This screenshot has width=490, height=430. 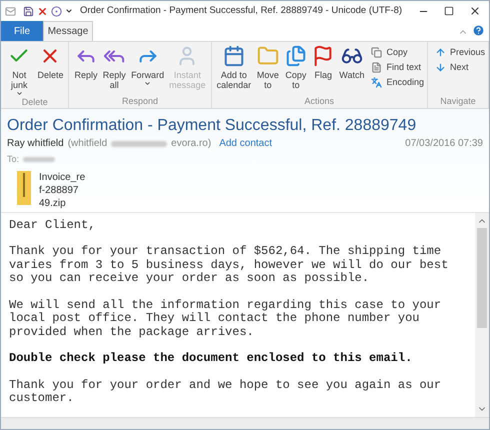 I want to click on sender-email: (whitfield, so click(x=88, y=144).